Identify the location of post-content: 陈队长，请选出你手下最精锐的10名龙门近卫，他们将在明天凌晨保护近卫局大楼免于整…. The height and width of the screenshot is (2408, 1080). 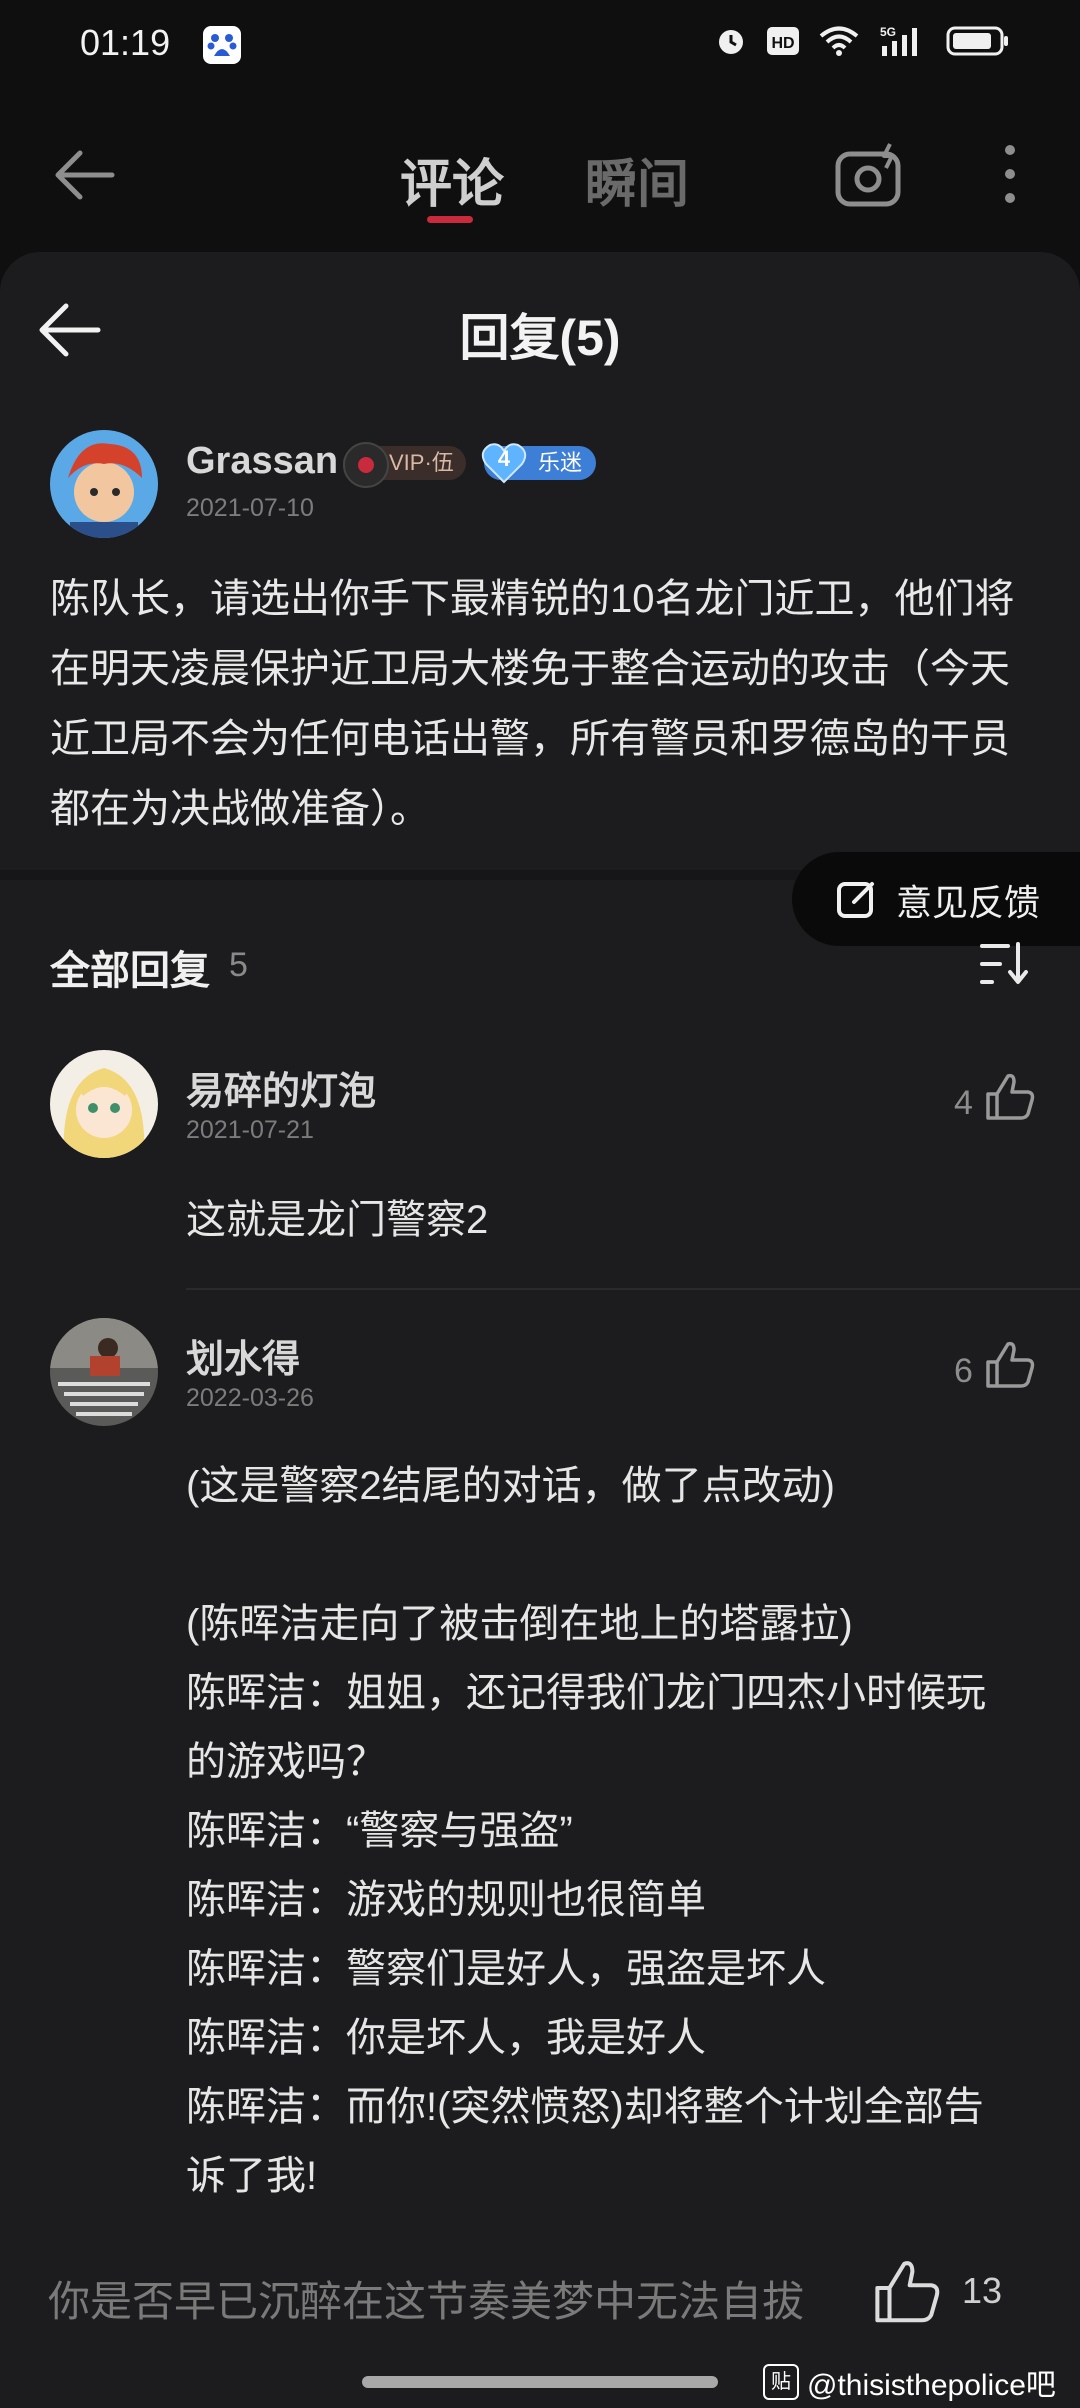
(532, 704).